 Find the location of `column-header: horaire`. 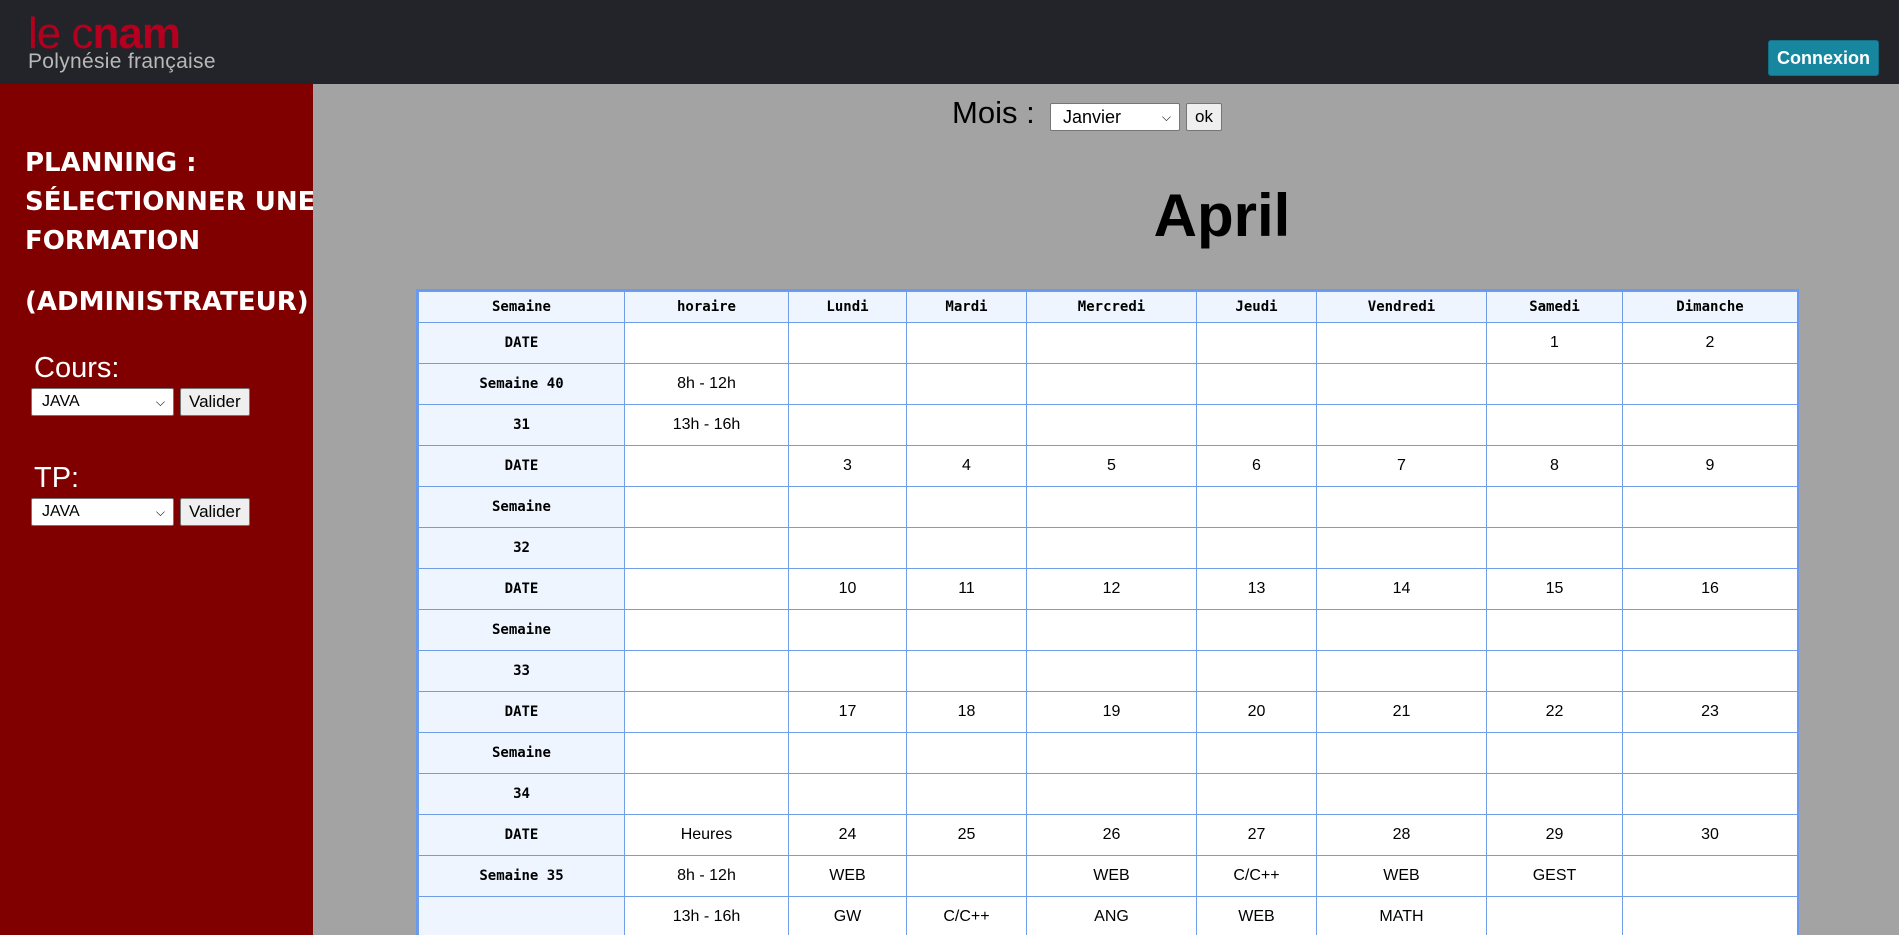

column-header: horaire is located at coordinates (706, 307).